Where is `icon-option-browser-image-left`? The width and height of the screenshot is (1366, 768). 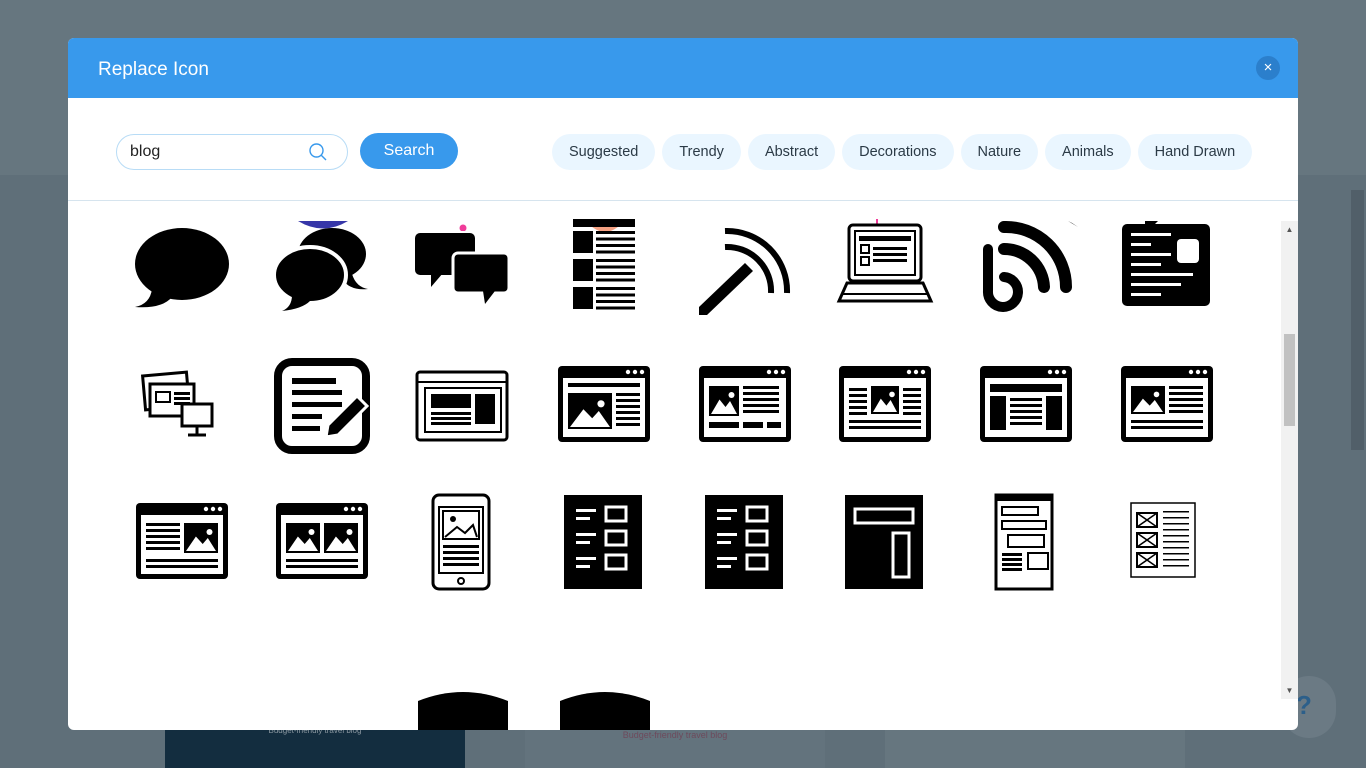 icon-option-browser-image-left is located at coordinates (1167, 406).